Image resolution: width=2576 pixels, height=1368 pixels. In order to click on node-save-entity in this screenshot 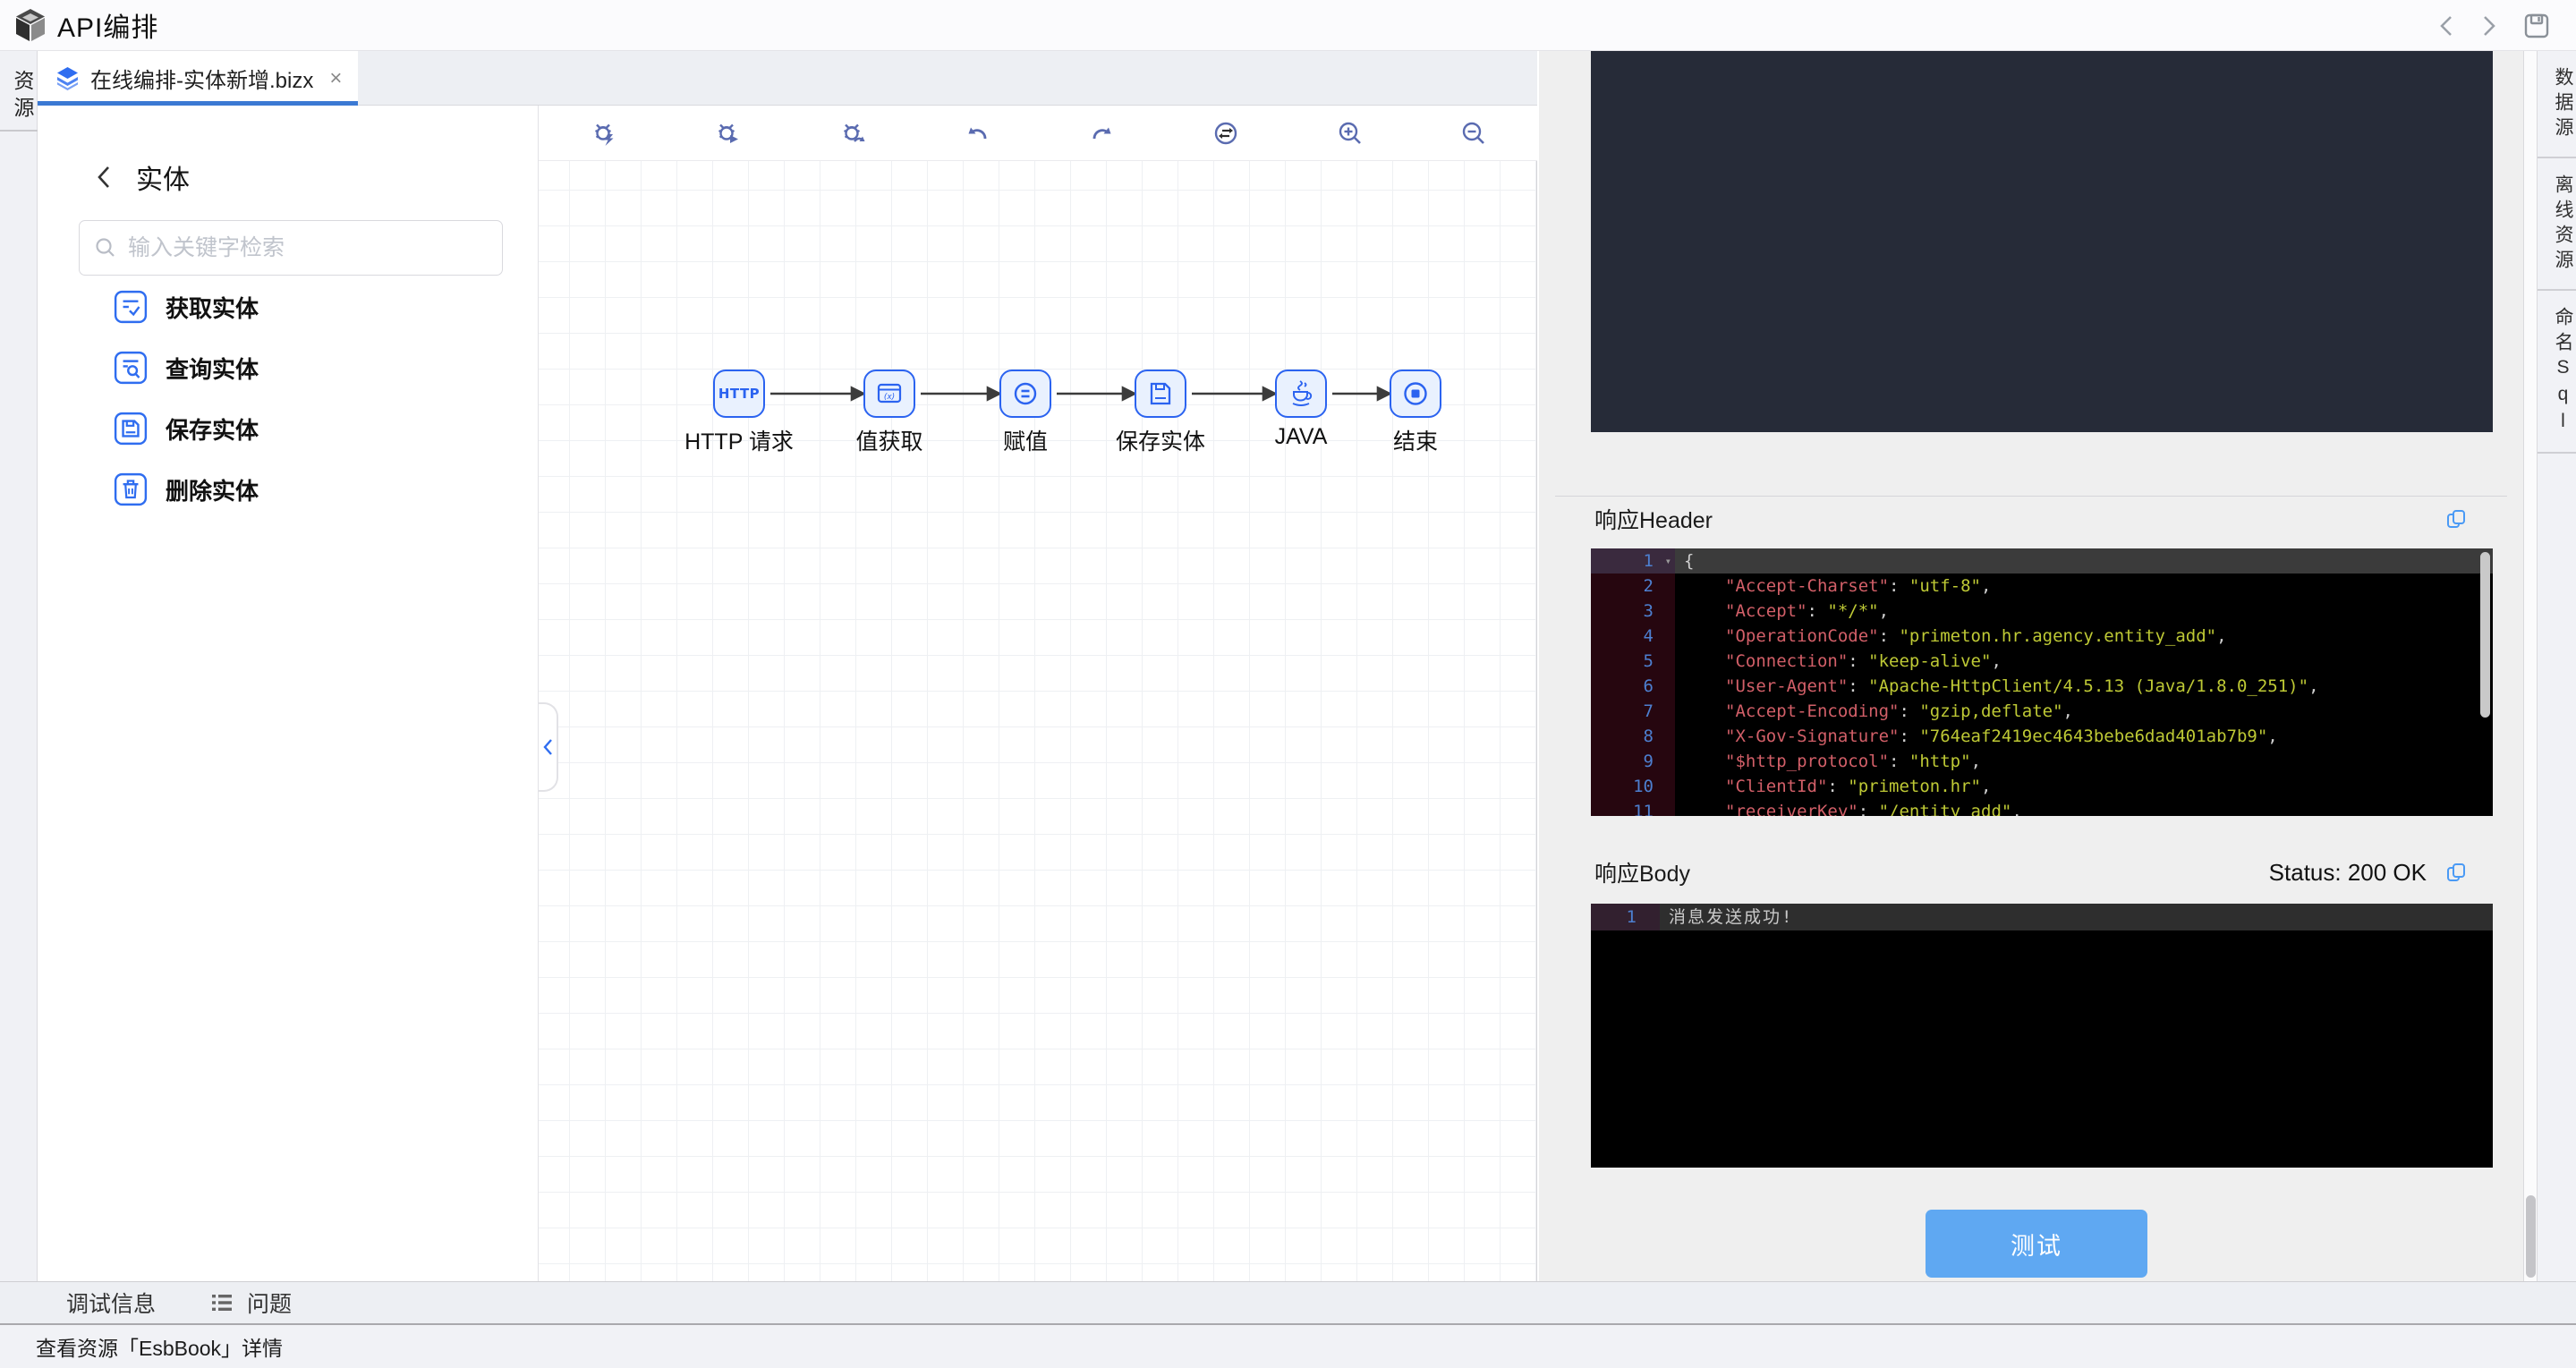, I will do `click(1160, 394)`.